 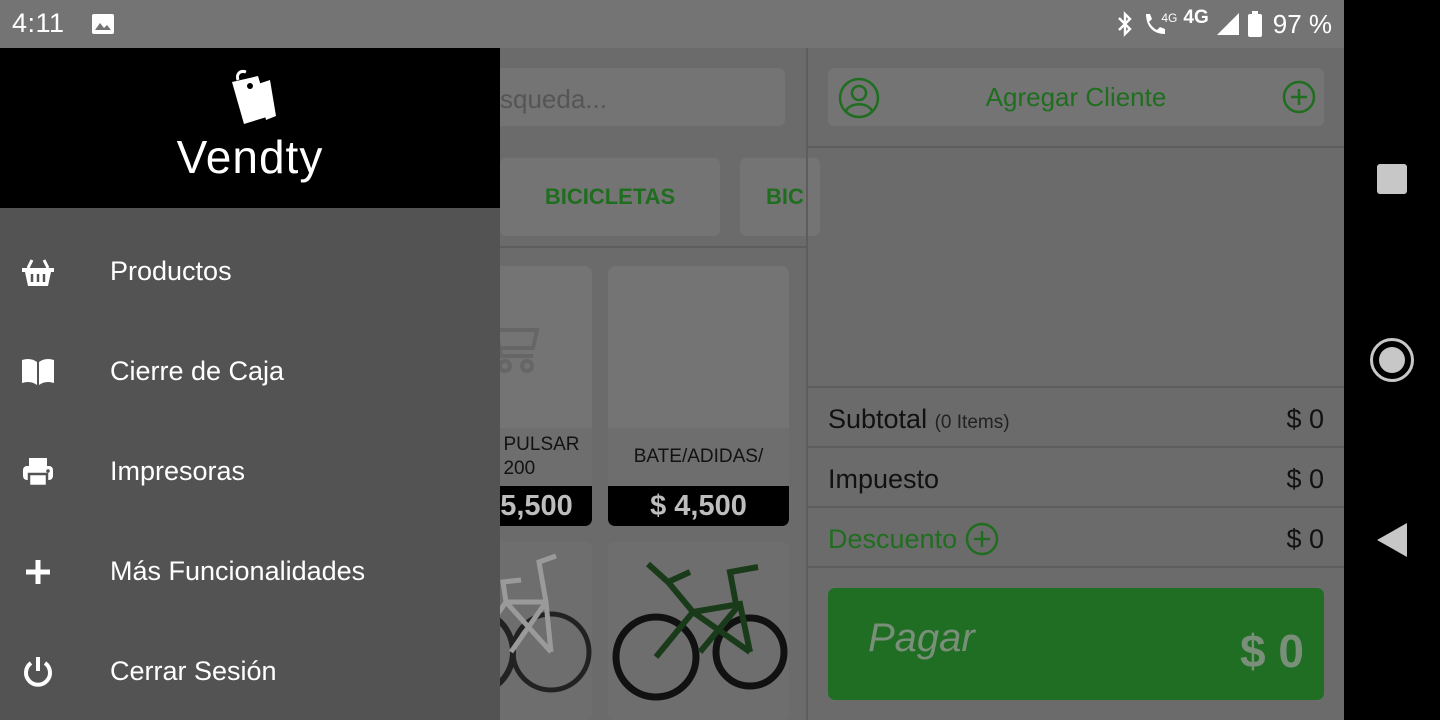 I want to click on system-navigation-bar, so click(x=1392, y=360).